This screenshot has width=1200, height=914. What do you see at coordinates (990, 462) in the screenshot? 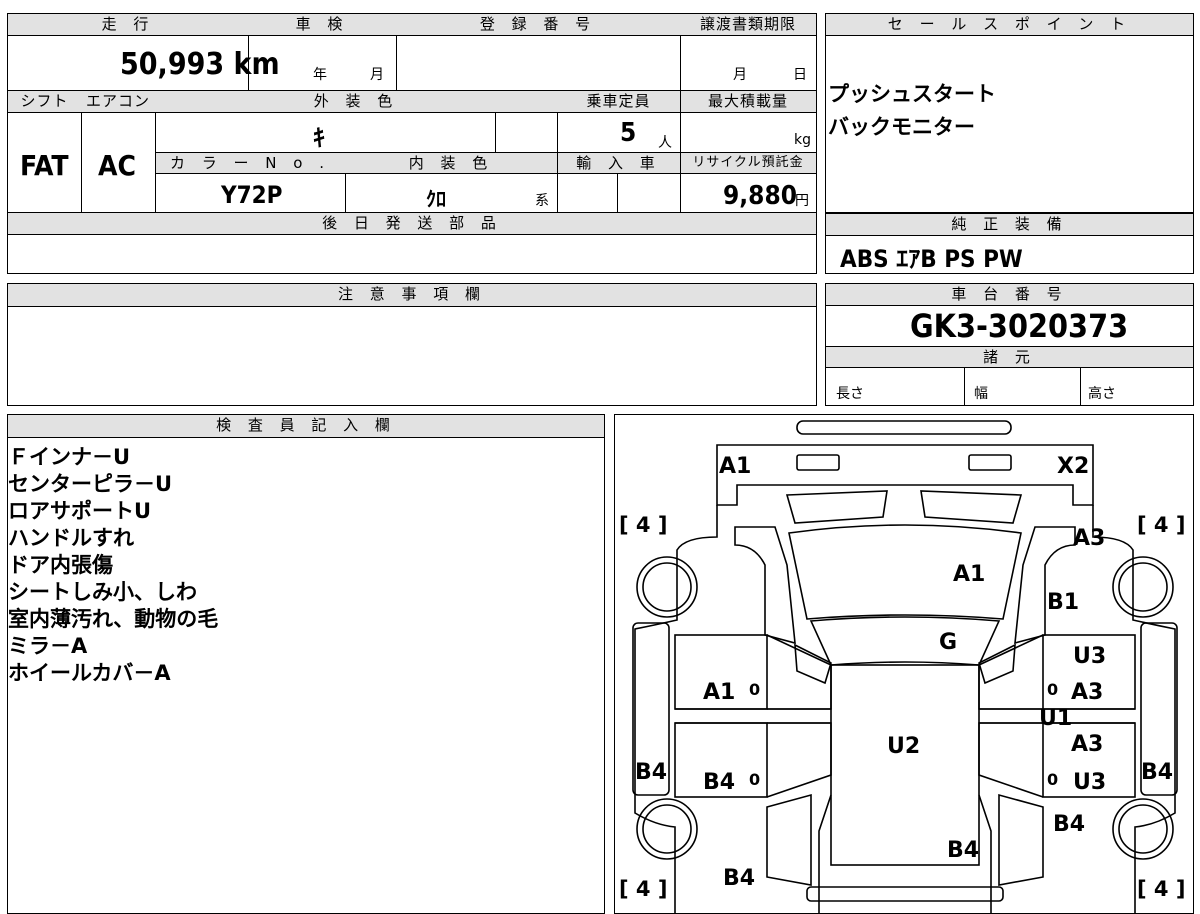
I see `fog-lamp-right` at bounding box center [990, 462].